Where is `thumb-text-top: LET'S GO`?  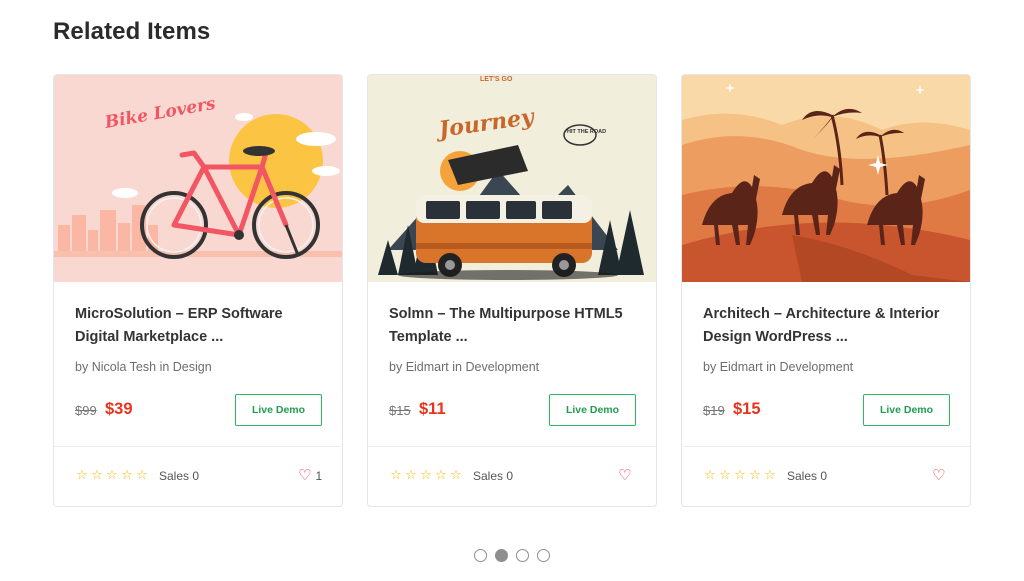
thumb-text-top: LET'S GO is located at coordinates (496, 79).